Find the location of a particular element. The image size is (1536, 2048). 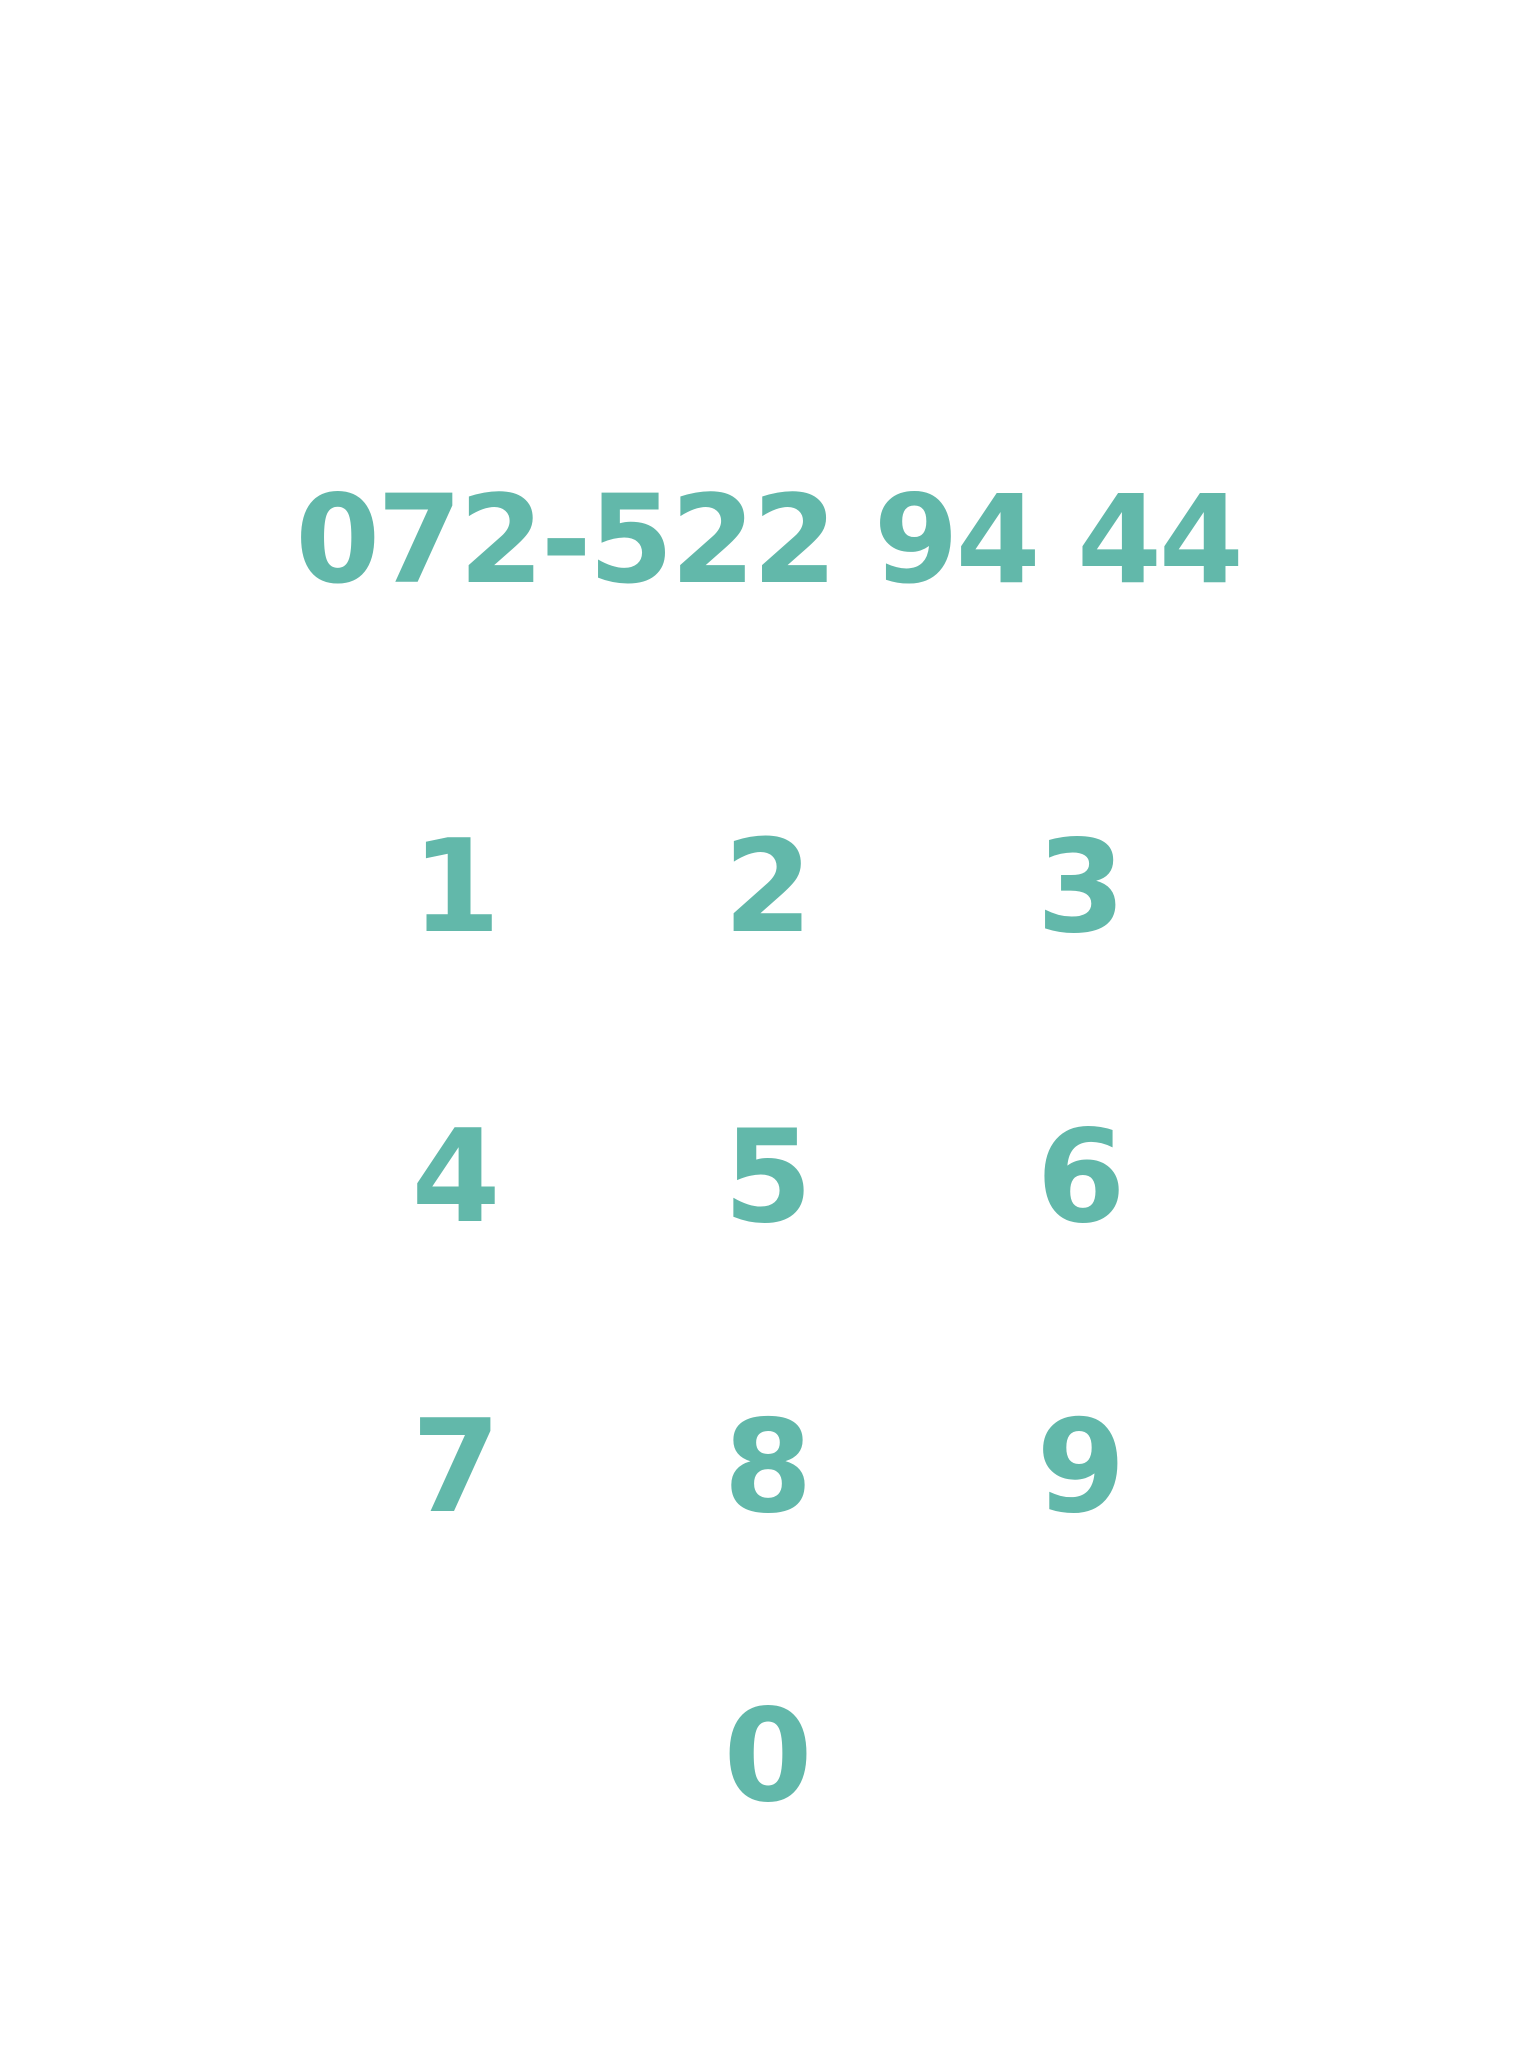

key-0: 0 is located at coordinates (768, 1757).